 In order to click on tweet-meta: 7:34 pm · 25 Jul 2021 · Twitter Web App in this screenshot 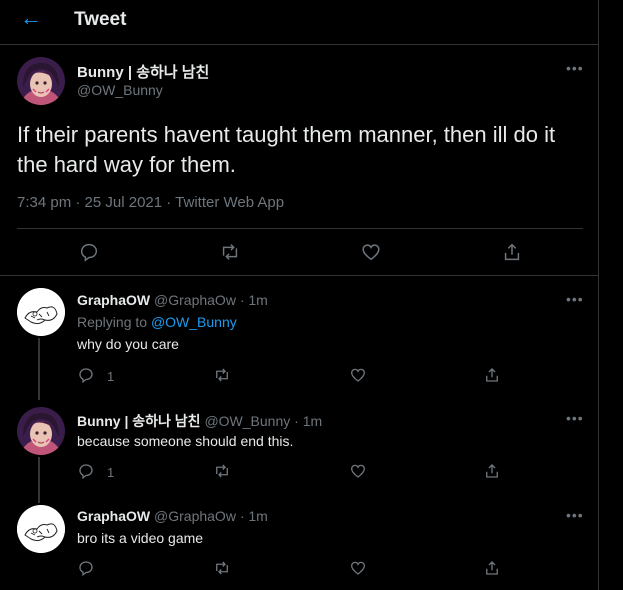, I will do `click(150, 202)`.